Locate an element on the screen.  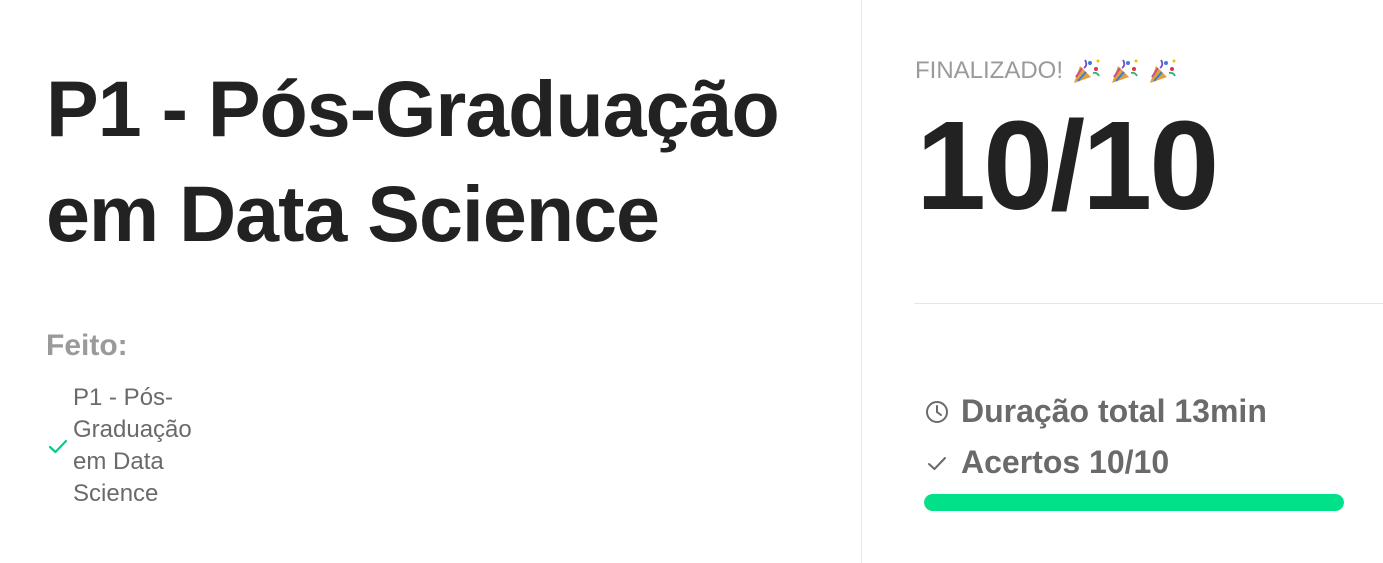
score-progress-bar is located at coordinates (1134, 502).